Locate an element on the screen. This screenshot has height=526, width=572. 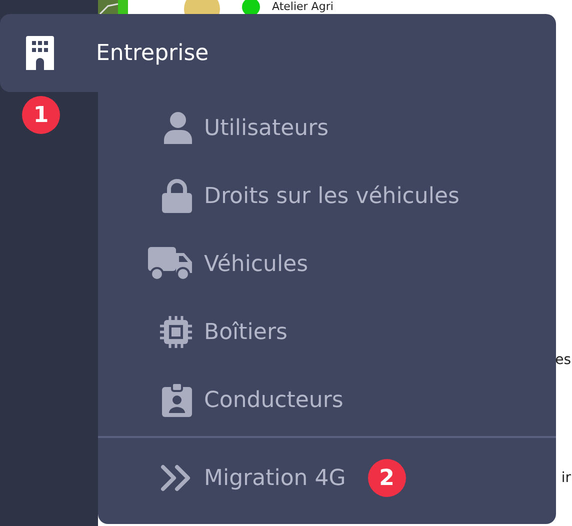
background-text: ir is located at coordinates (566, 478).